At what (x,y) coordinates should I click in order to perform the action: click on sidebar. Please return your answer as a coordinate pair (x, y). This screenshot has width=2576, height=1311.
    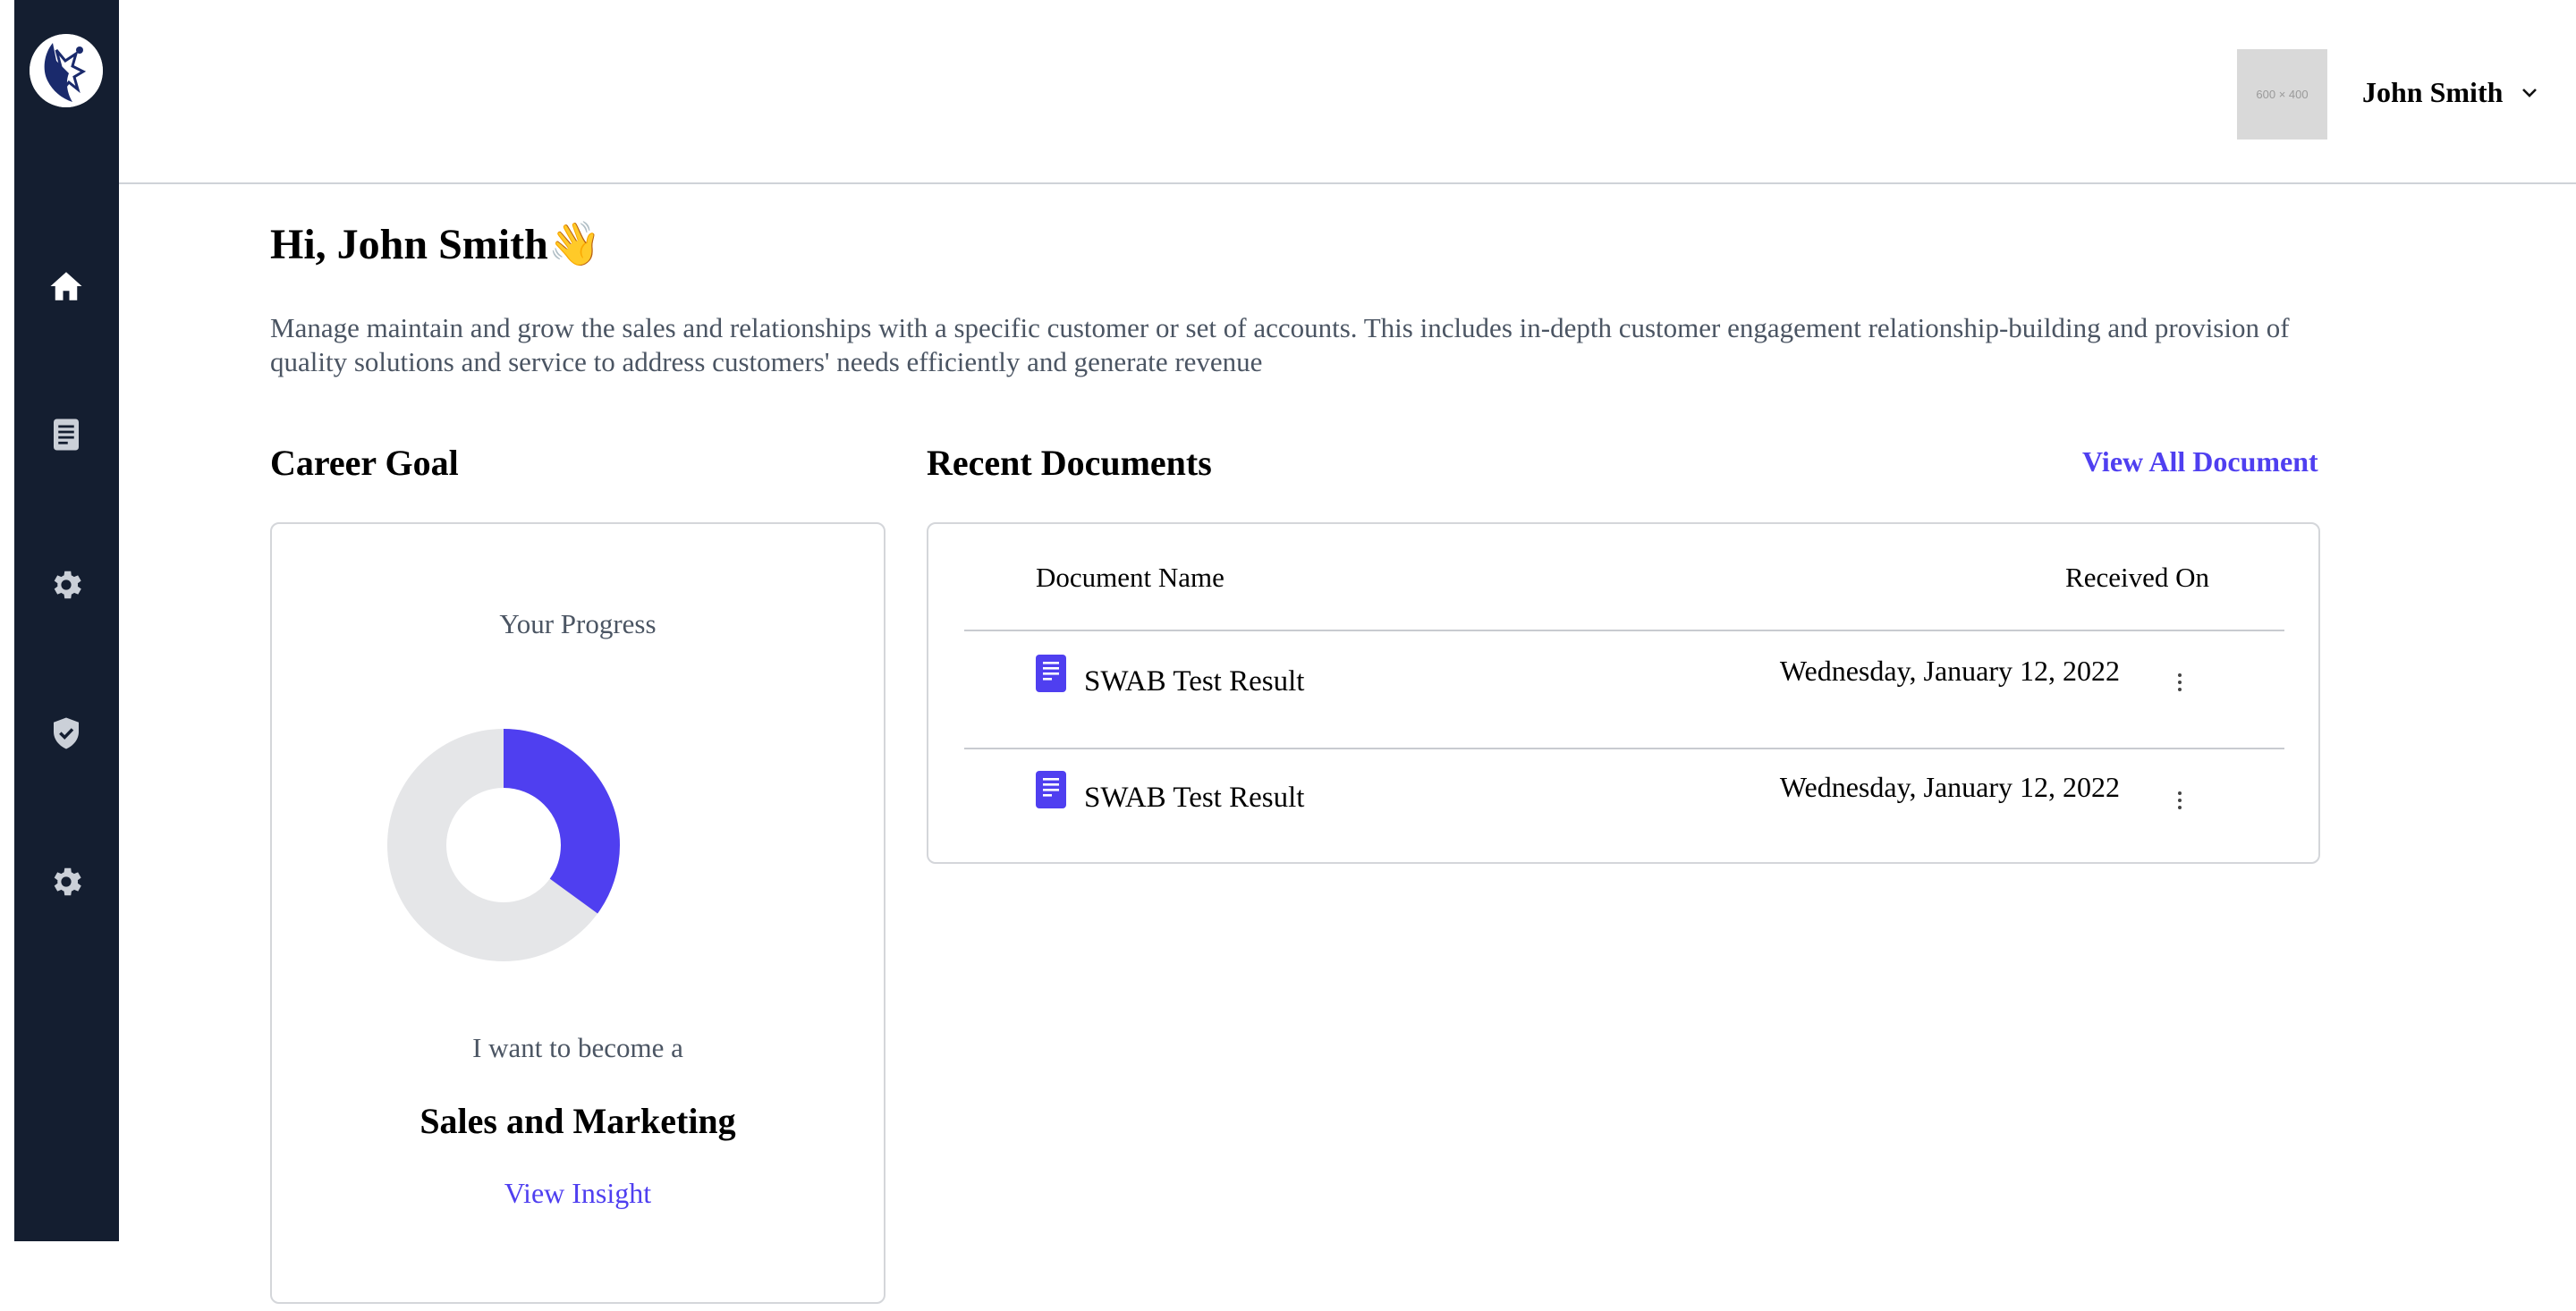
    Looking at the image, I should click on (66, 620).